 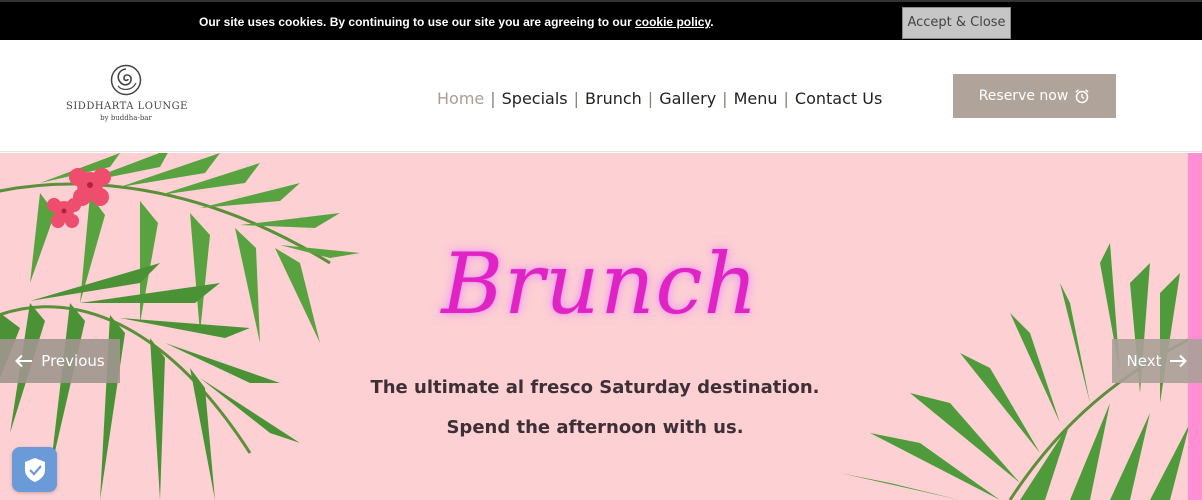 What do you see at coordinates (73, 361) in the screenshot?
I see `previous-label: Previous` at bounding box center [73, 361].